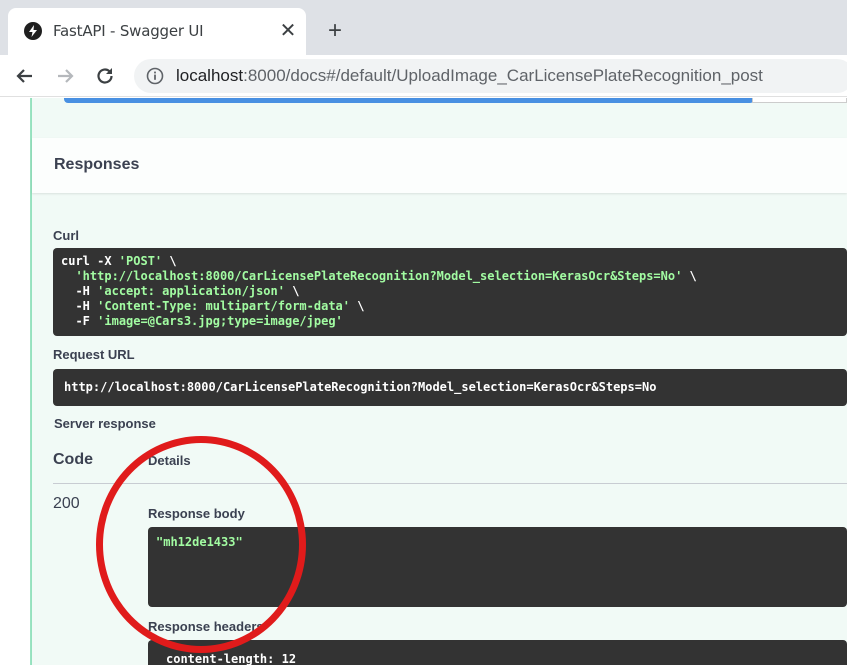  Describe the element at coordinates (94, 354) in the screenshot. I see `request-url-label: Request URL` at that location.